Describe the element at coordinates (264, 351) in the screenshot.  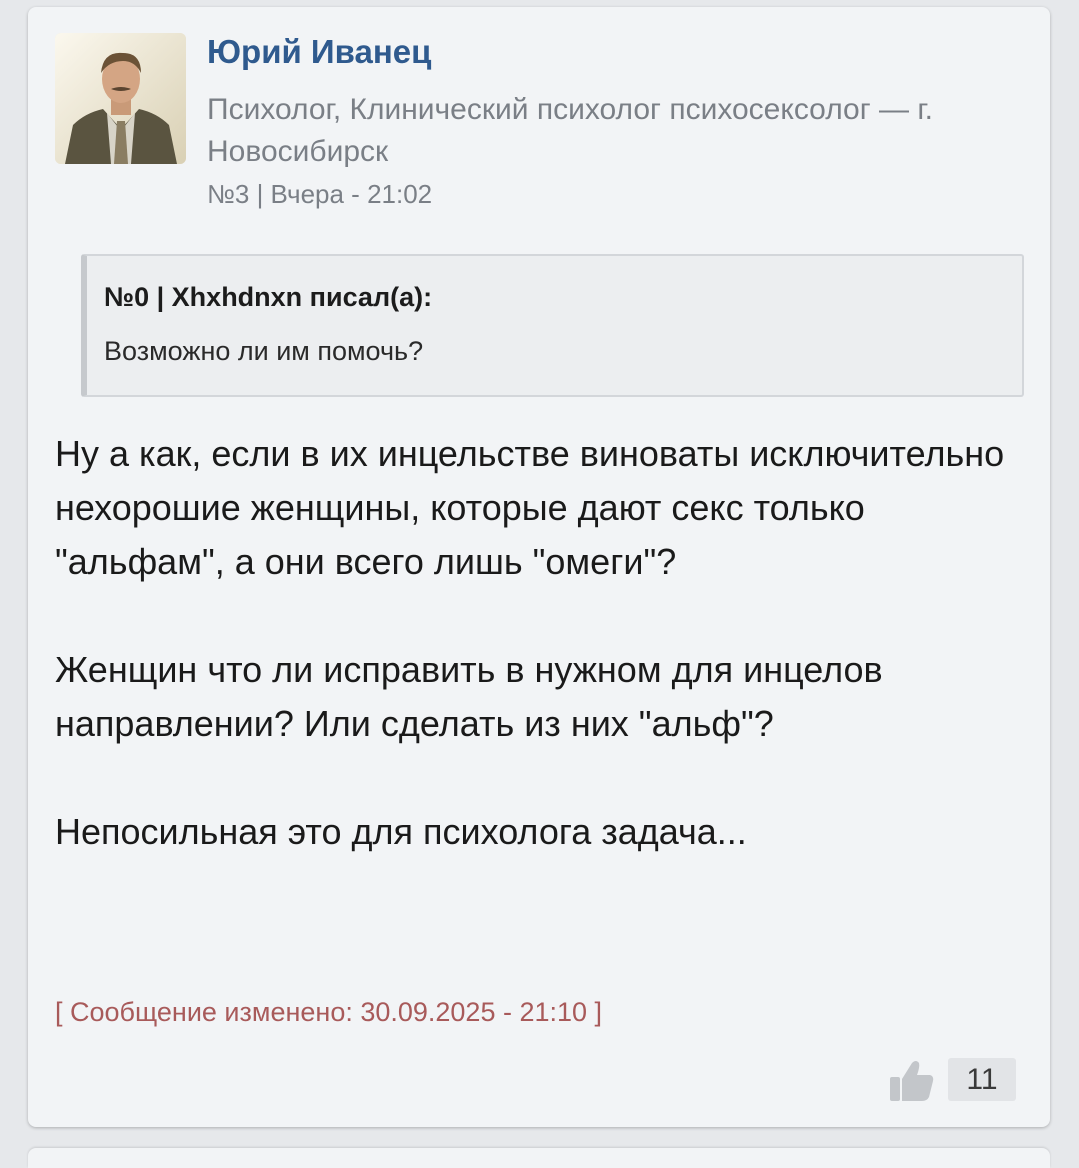
I see `quote-text: Возможно ли им помочь?` at that location.